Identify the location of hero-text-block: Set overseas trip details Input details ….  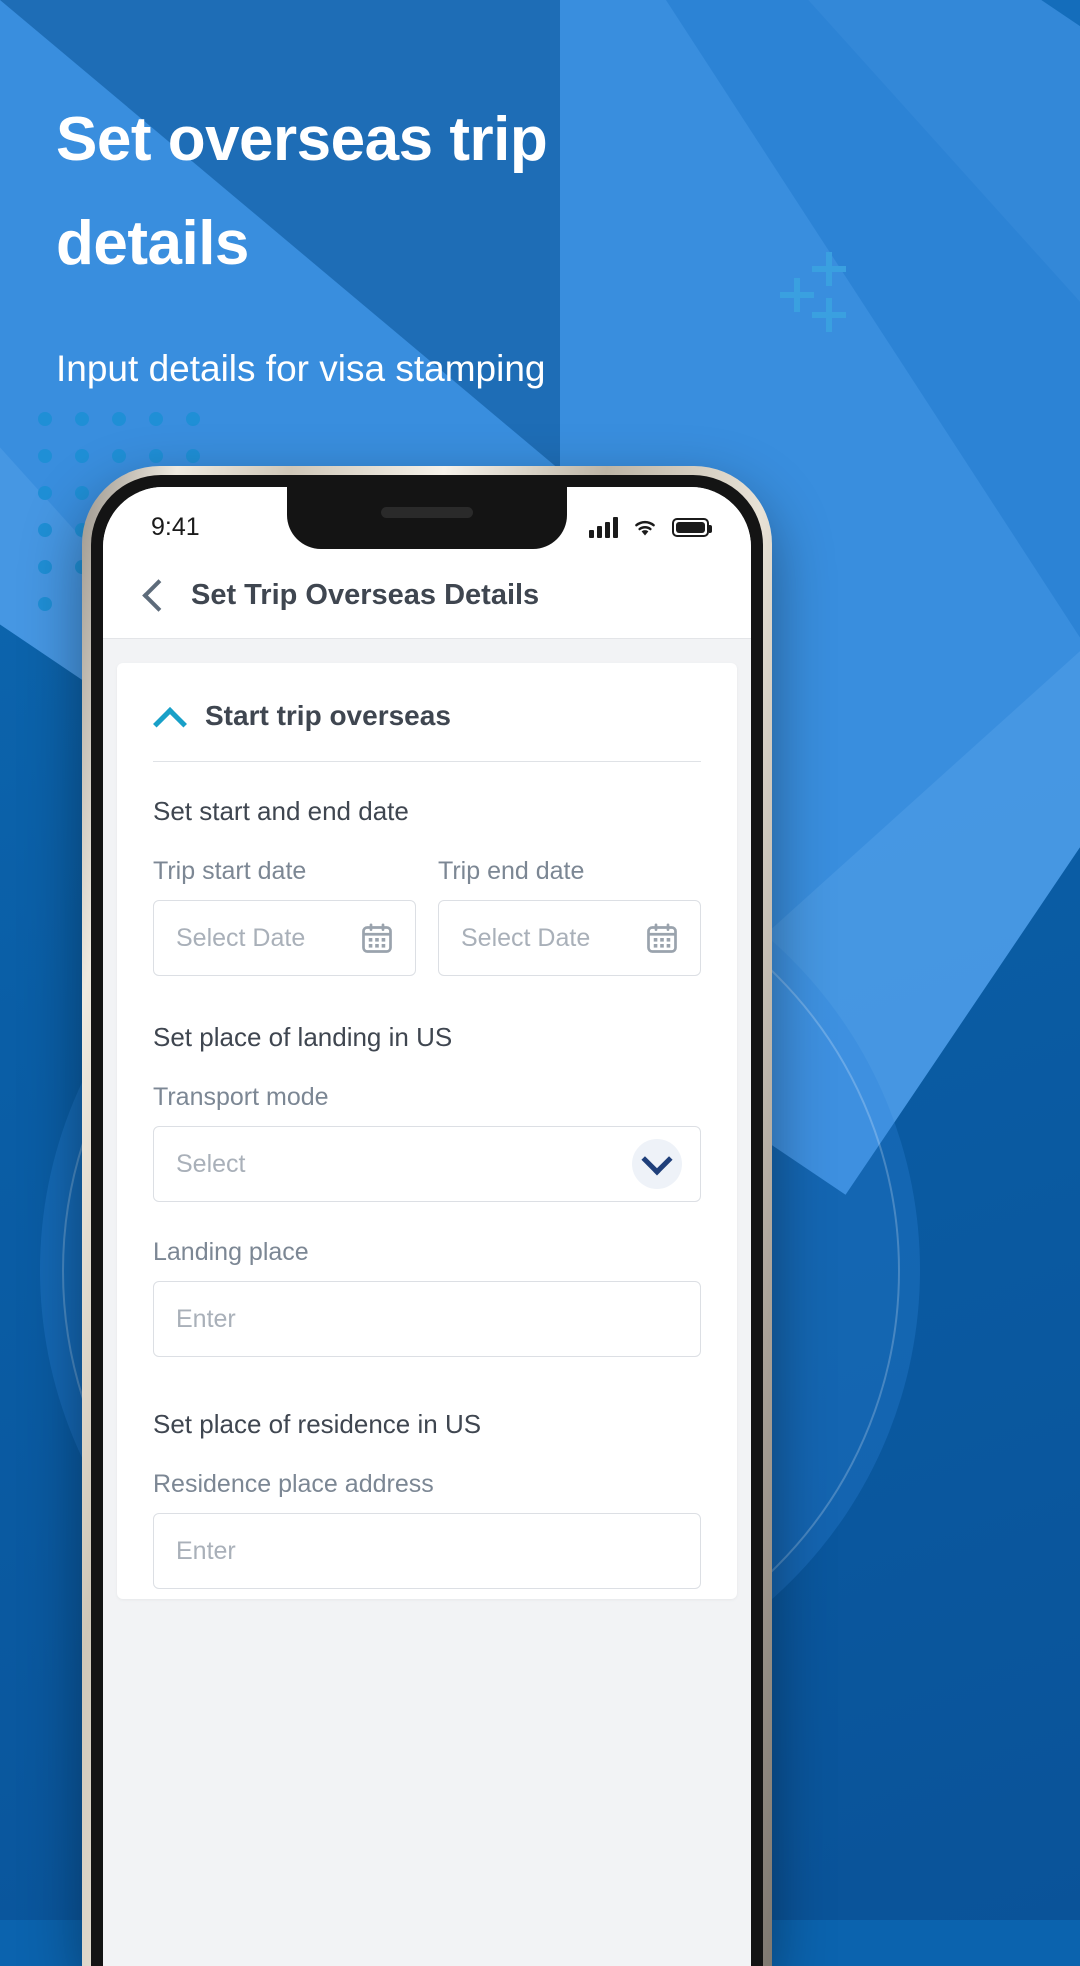
(436, 239).